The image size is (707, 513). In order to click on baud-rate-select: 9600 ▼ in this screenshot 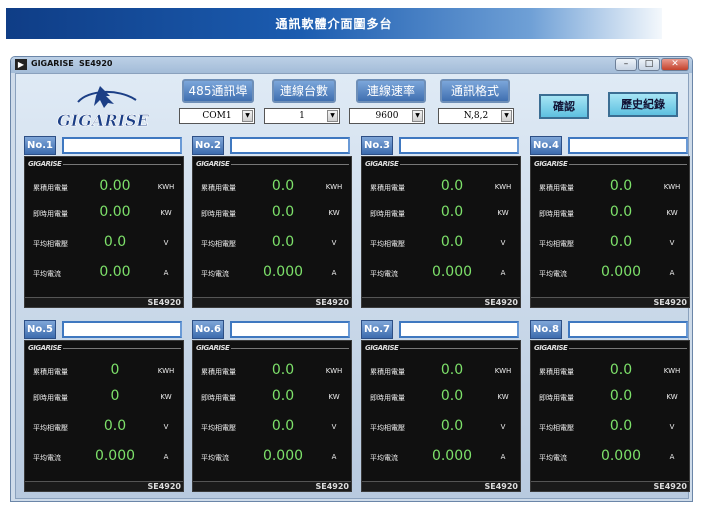, I will do `click(387, 116)`.